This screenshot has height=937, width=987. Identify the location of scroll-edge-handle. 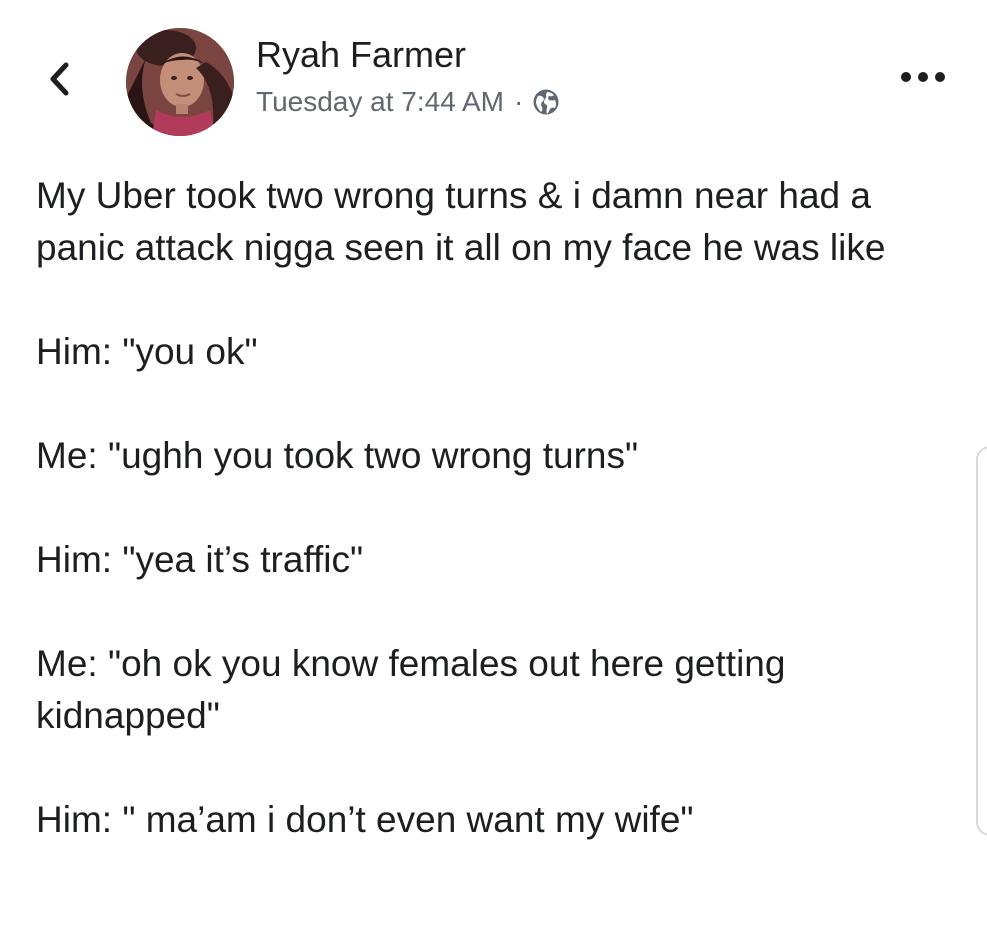
(981, 641).